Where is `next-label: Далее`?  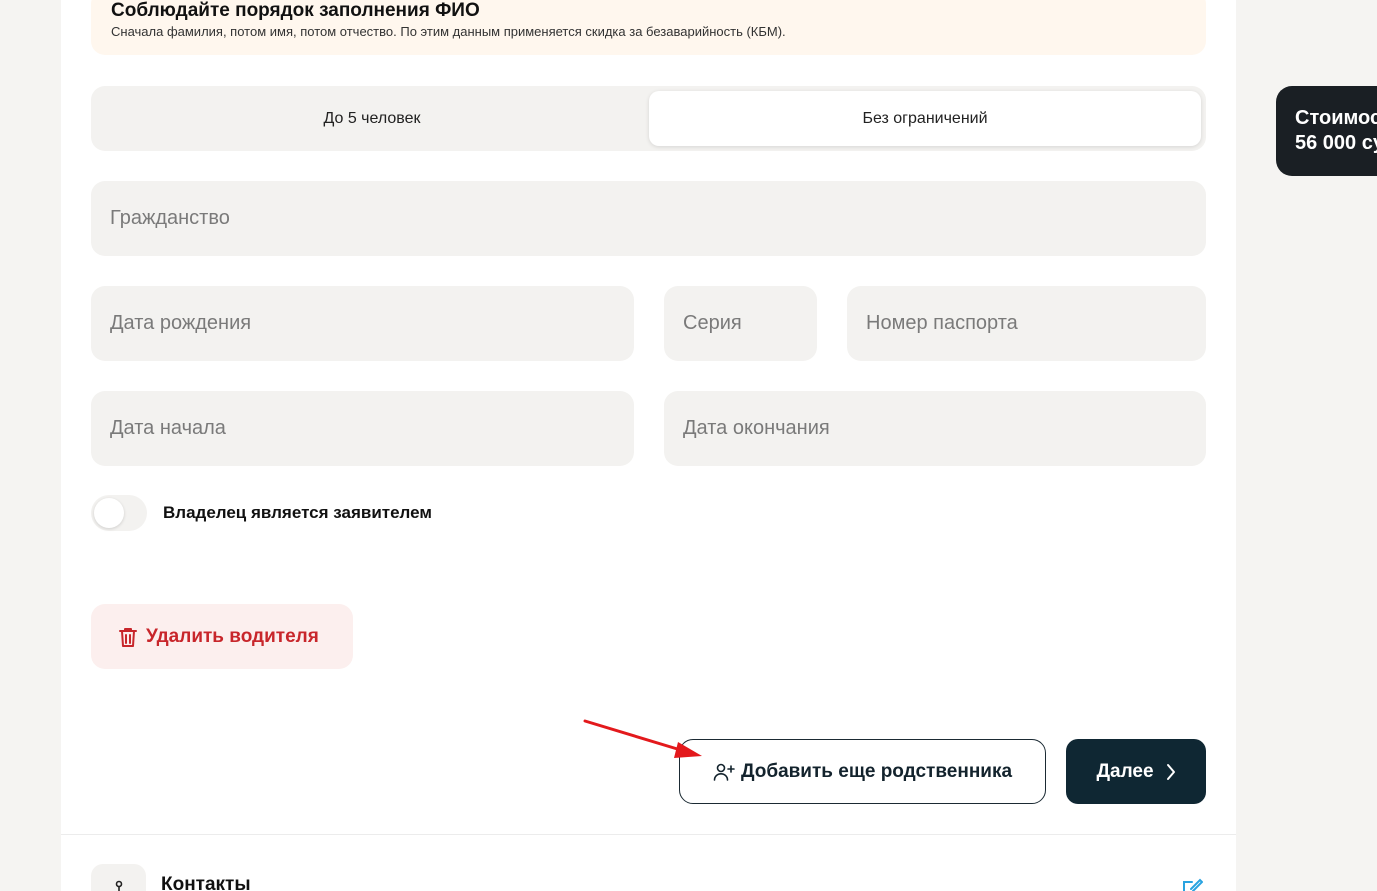
next-label: Далее is located at coordinates (1125, 771).